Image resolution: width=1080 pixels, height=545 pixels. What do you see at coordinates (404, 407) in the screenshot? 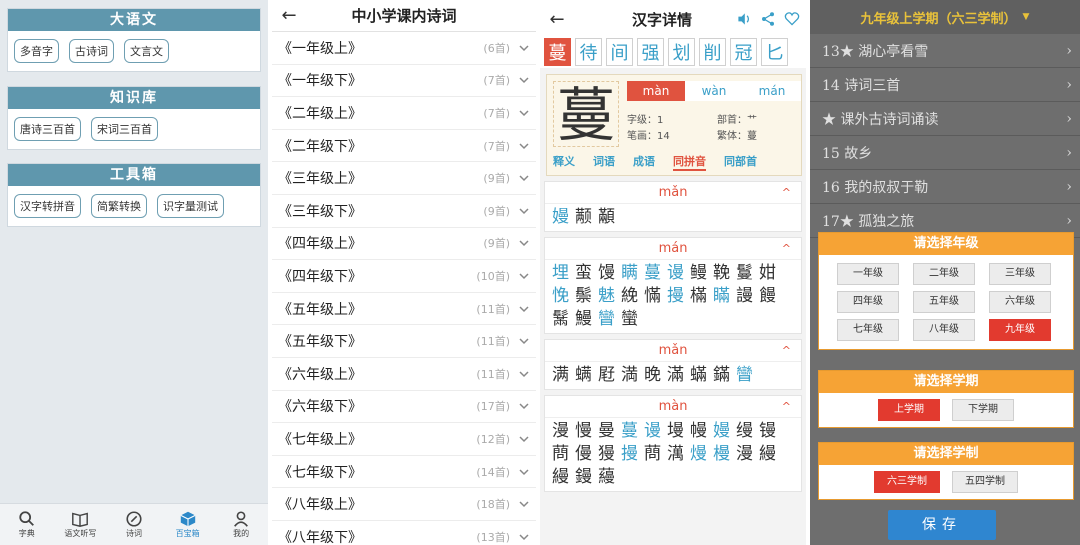
I see `grade-row: 《六年级下》 (17首)` at bounding box center [404, 407].